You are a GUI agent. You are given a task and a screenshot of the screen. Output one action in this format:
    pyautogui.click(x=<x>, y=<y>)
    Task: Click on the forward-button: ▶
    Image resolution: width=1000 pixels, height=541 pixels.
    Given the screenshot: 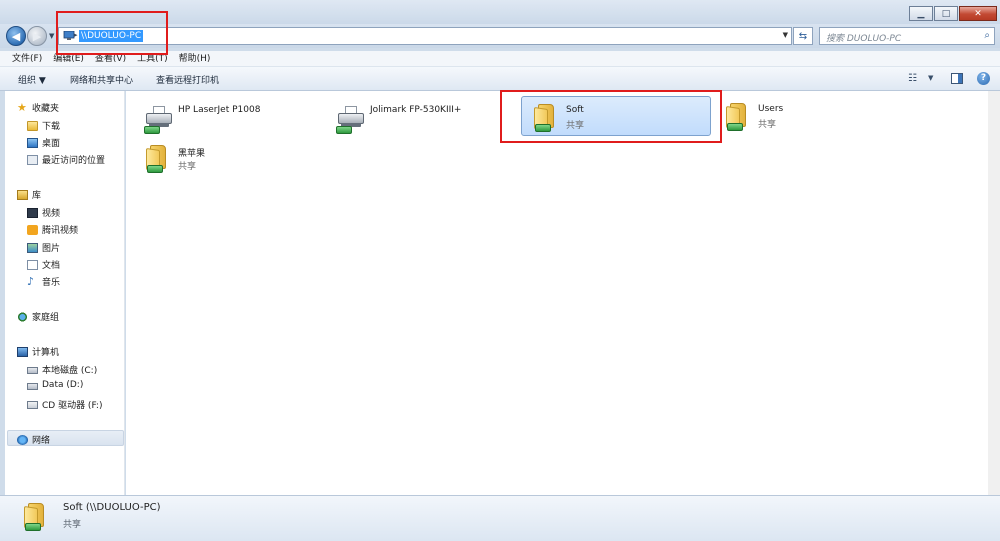 What is the action you would take?
    pyautogui.click(x=37, y=36)
    